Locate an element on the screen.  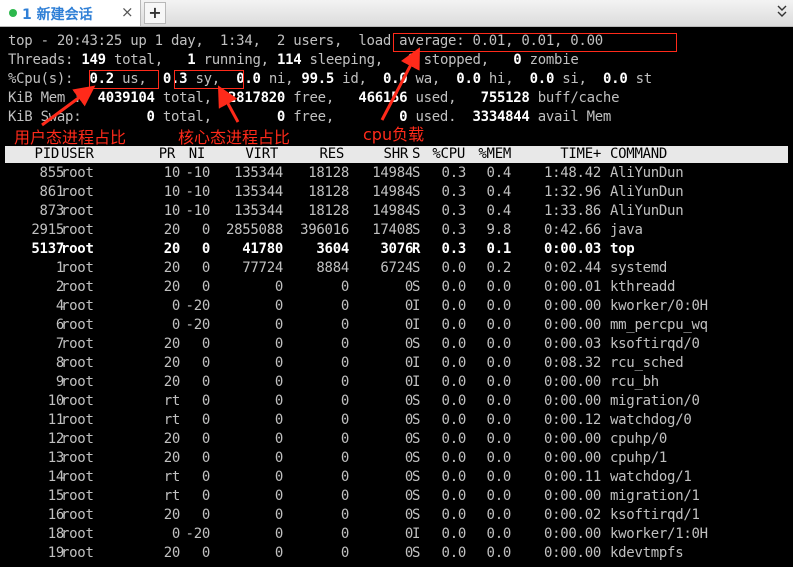
annotation-kernel-cpu: 核心态进程占比 is located at coordinates (234, 137).